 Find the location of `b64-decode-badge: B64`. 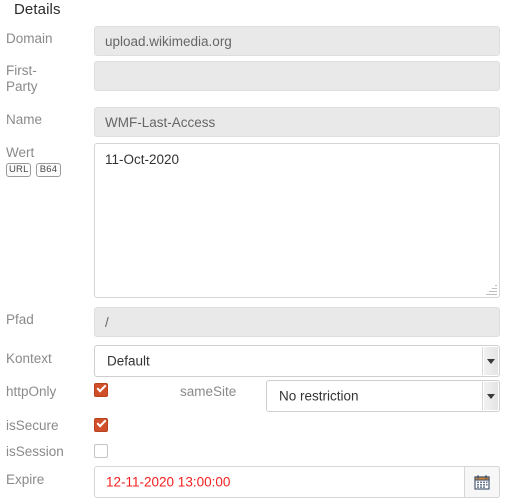

b64-decode-badge: B64 is located at coordinates (48, 170).